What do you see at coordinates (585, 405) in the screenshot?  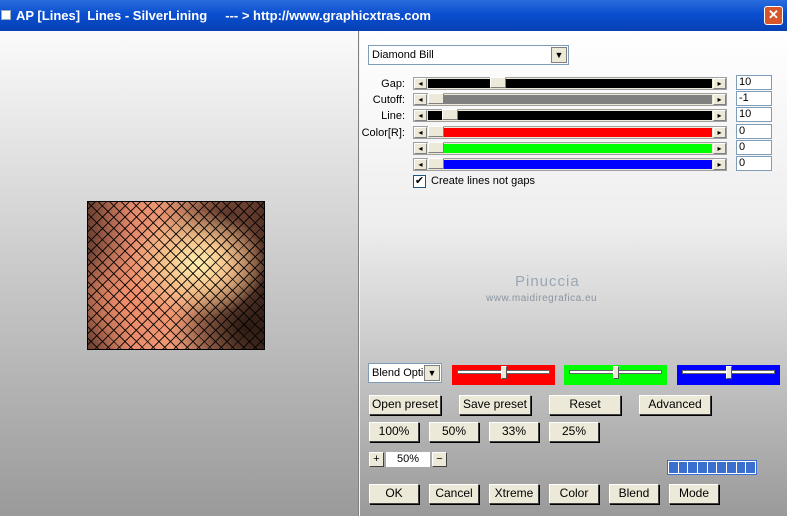 I see `reset-button: Reset` at bounding box center [585, 405].